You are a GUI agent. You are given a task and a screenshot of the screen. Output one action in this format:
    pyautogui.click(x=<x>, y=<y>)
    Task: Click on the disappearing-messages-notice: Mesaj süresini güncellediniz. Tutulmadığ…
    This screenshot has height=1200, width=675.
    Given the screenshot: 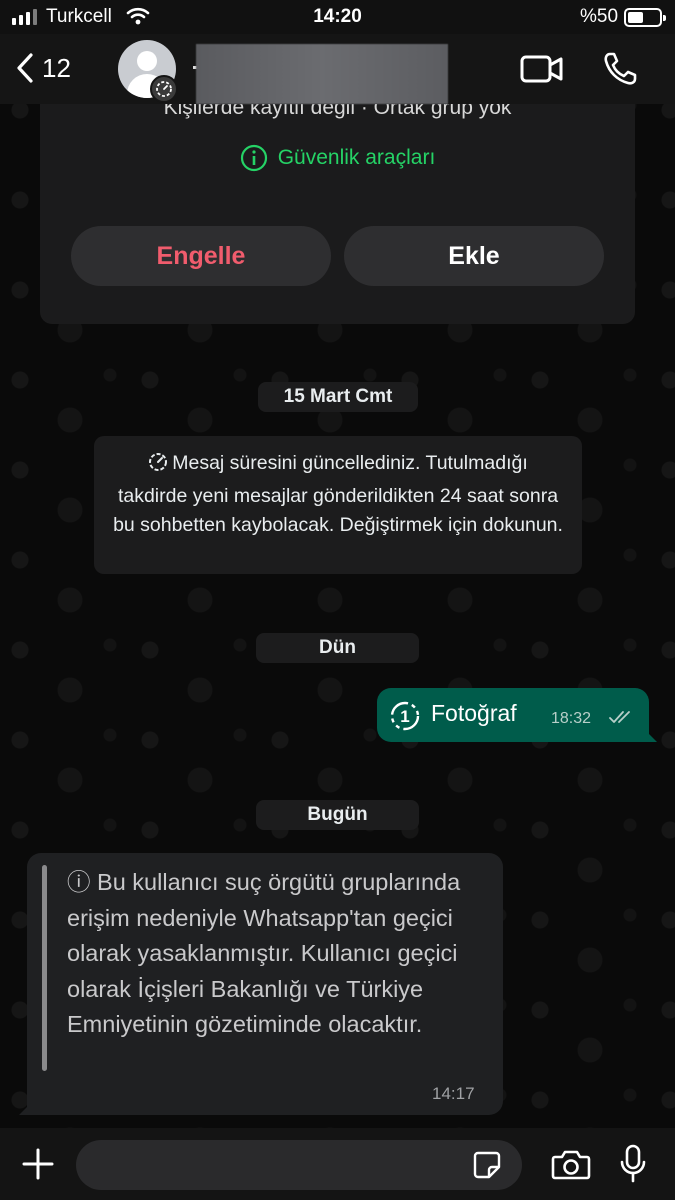 What is the action you would take?
    pyautogui.click(x=338, y=505)
    